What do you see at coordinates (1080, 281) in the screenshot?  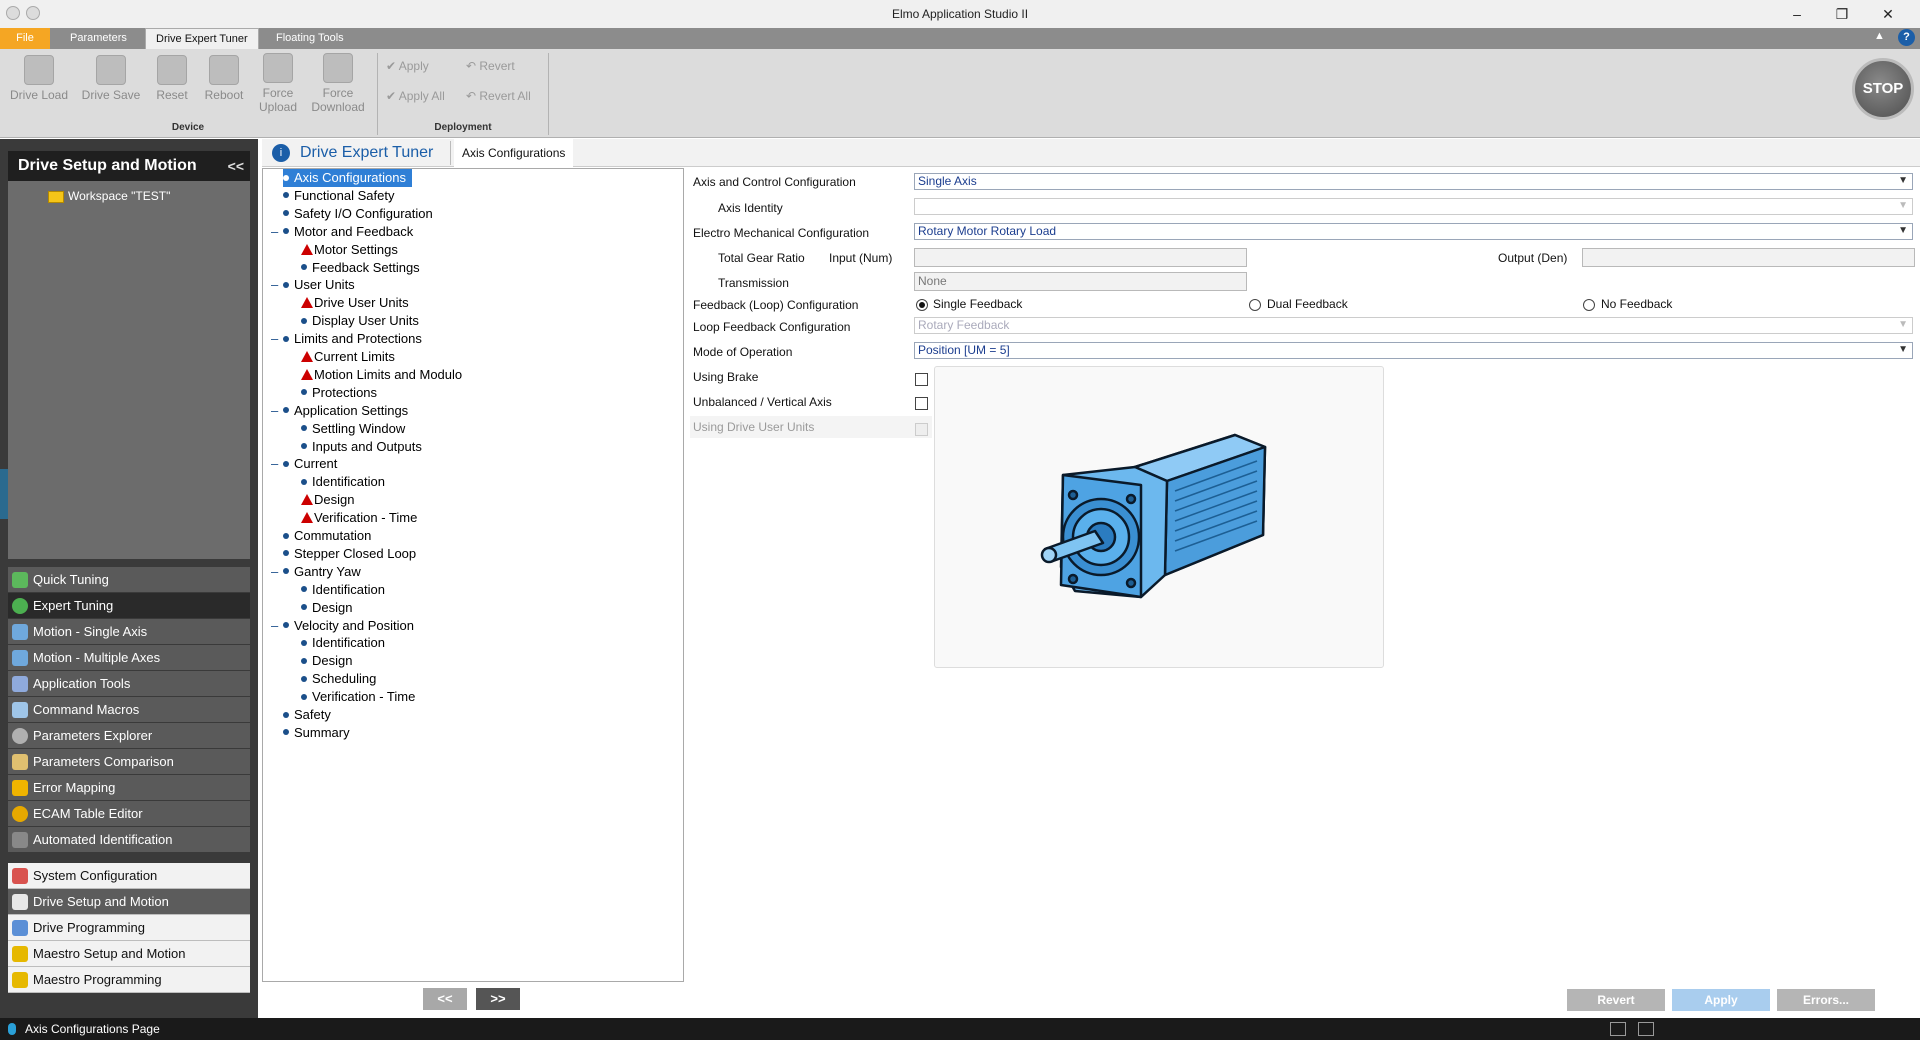 I see `transmission-field: None` at bounding box center [1080, 281].